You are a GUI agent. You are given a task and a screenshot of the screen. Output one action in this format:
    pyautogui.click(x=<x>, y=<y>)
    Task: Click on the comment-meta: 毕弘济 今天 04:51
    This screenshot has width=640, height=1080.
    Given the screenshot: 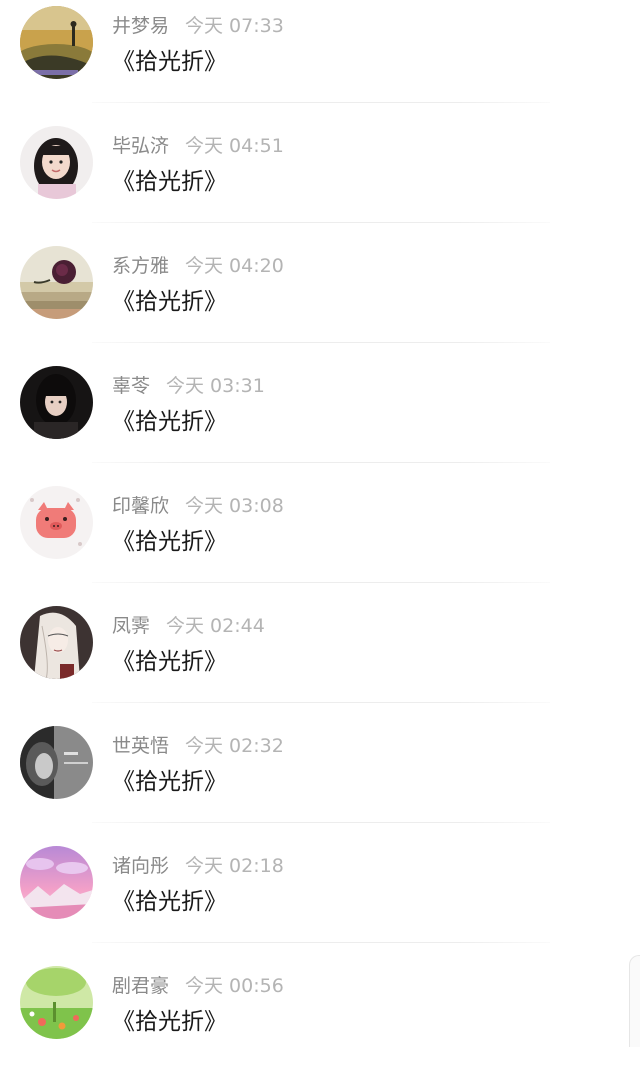 What is the action you would take?
    pyautogui.click(x=198, y=146)
    